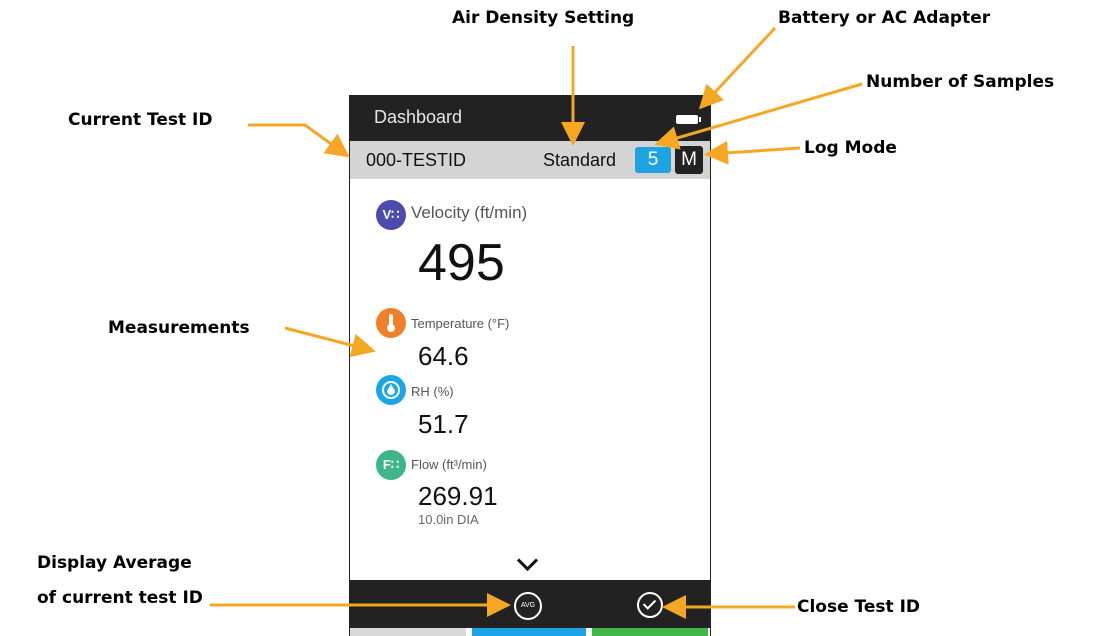  What do you see at coordinates (330, 342) in the screenshot?
I see `arrow-measurements` at bounding box center [330, 342].